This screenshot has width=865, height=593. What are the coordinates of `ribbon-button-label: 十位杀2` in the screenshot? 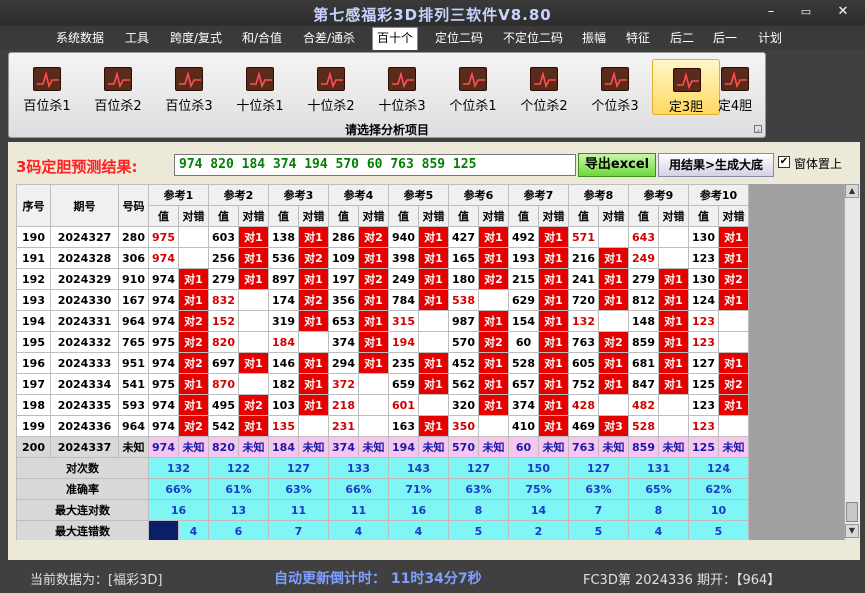 It's located at (331, 106).